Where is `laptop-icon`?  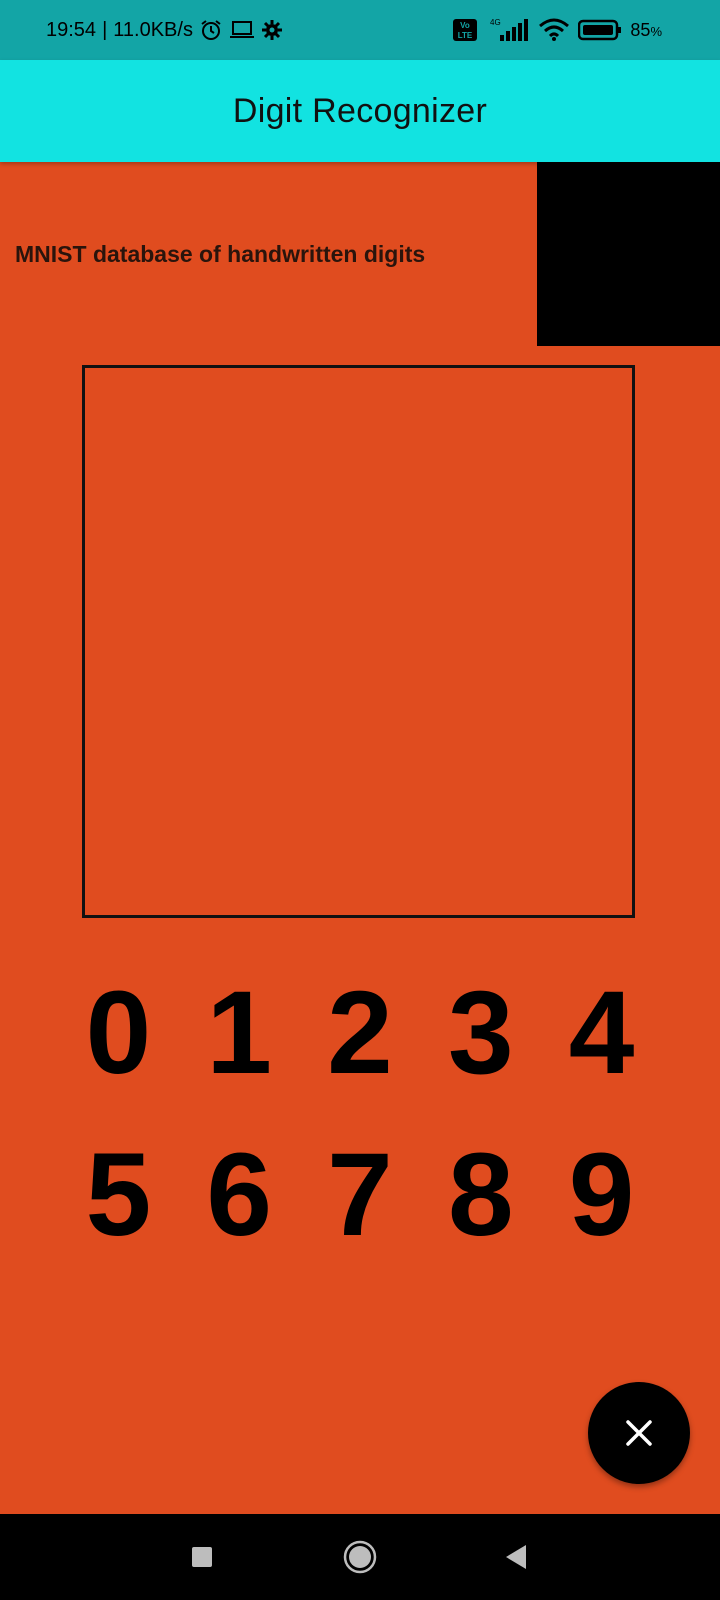
laptop-icon is located at coordinates (242, 30).